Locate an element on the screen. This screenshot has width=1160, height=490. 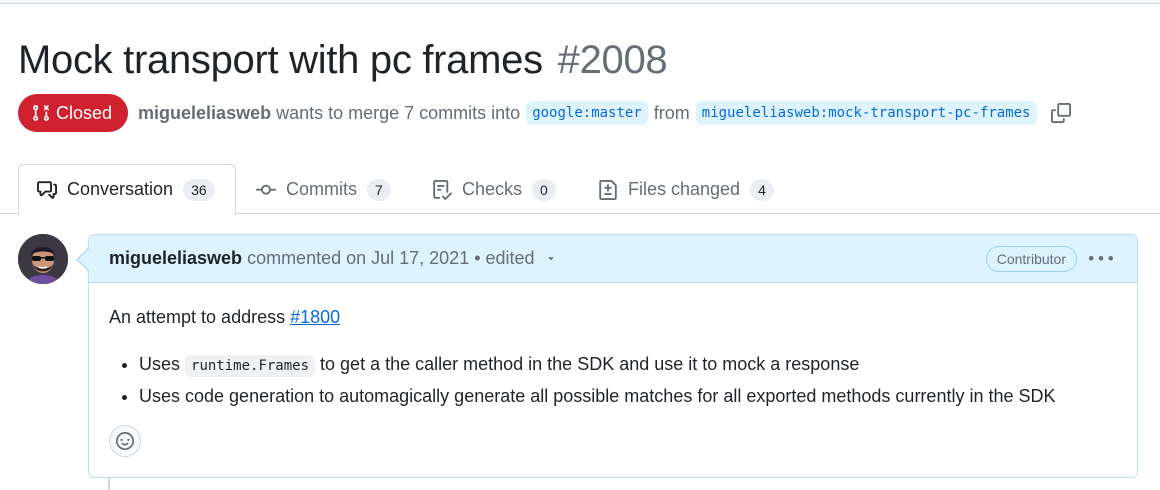
contributor-badge: Contributor is located at coordinates (1031, 259).